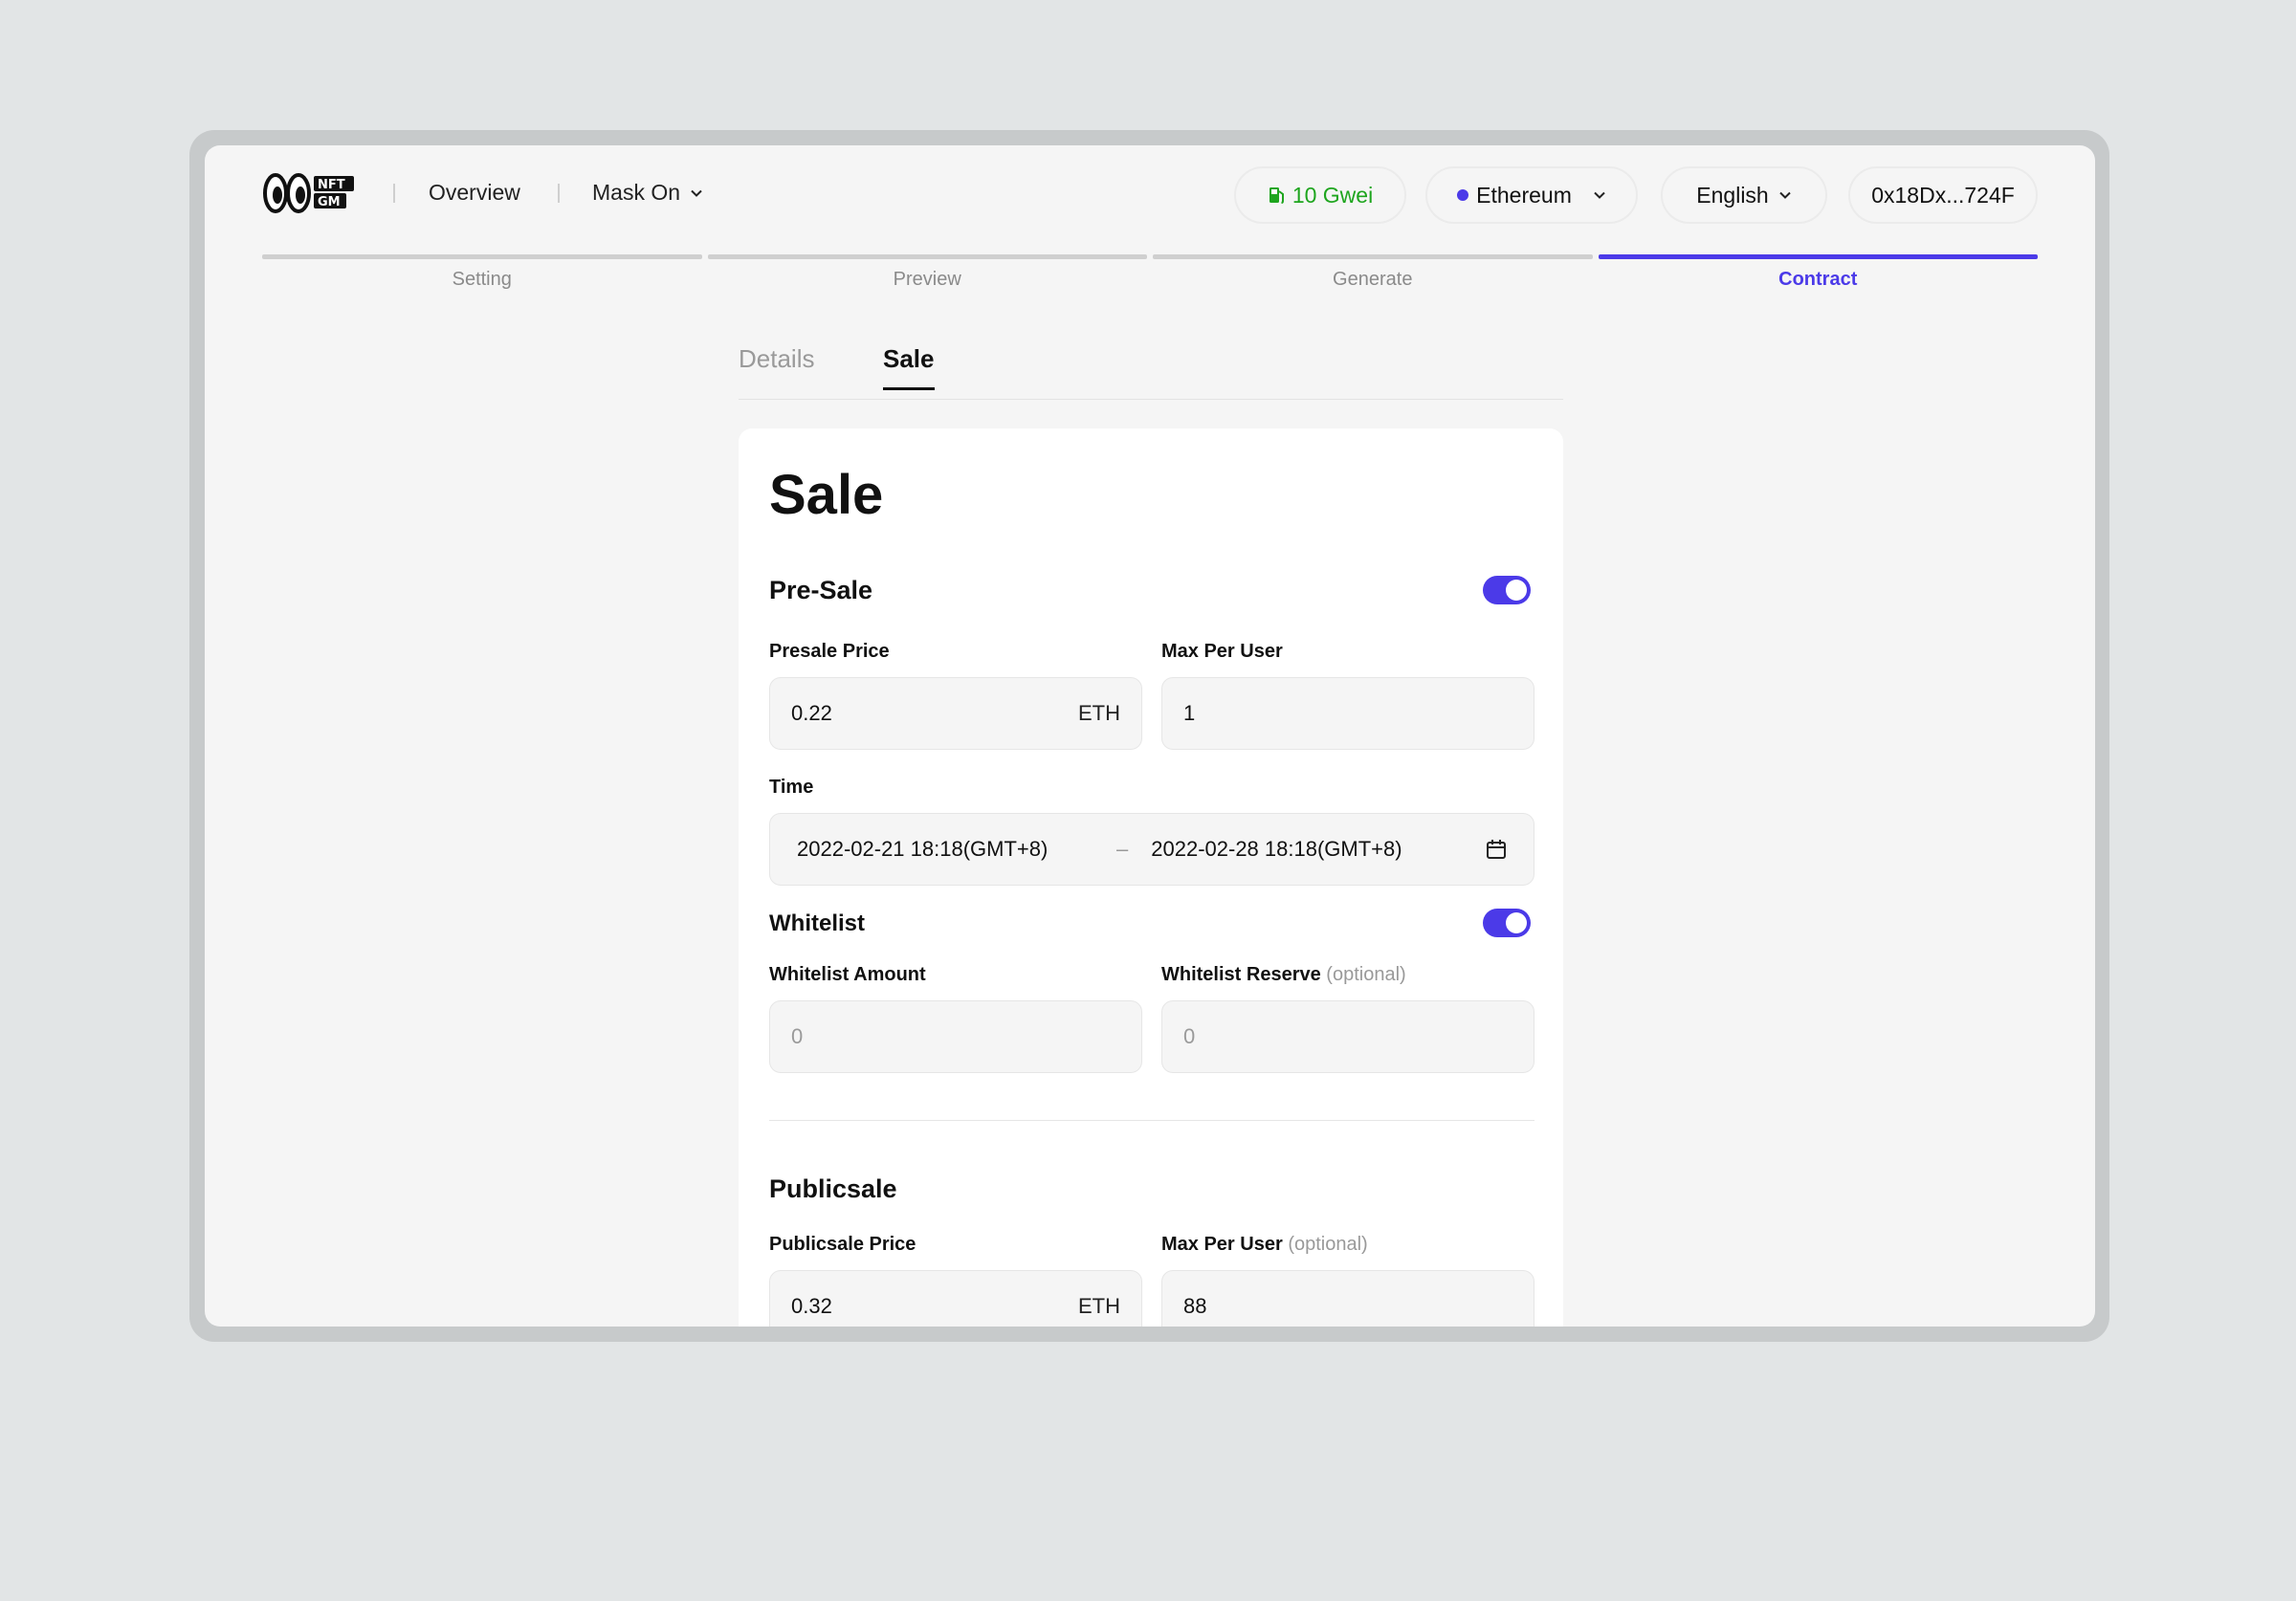 Image resolution: width=2296 pixels, height=1601 pixels. Describe the element at coordinates (956, 1036) in the screenshot. I see `whitelist-amount-input: 0` at that location.